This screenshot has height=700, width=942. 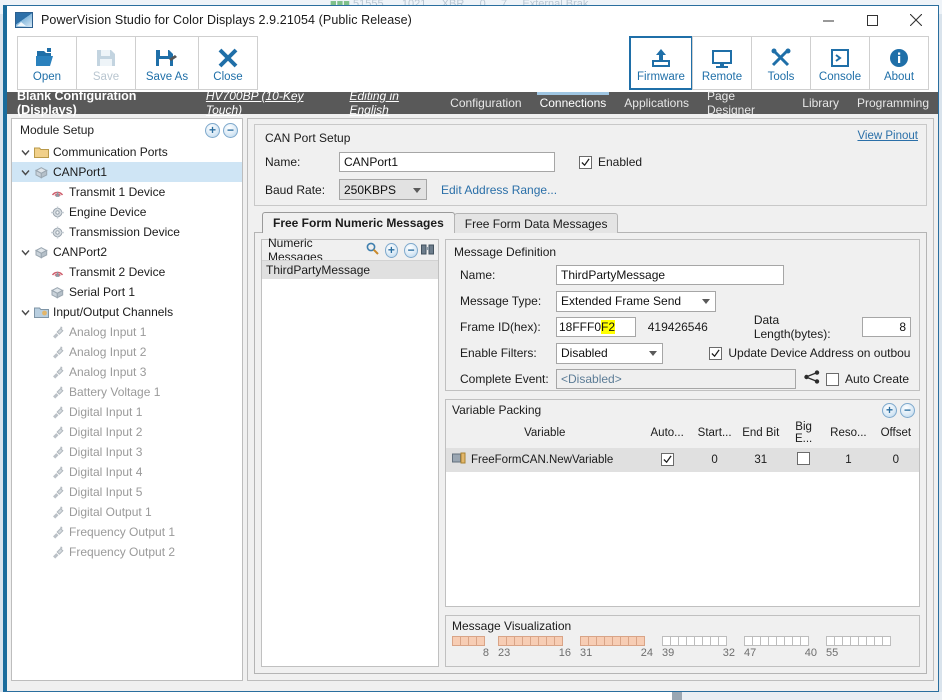 What do you see at coordinates (127, 272) in the screenshot?
I see `tree-item-transmit-2-device: Transmit 2 Device` at bounding box center [127, 272].